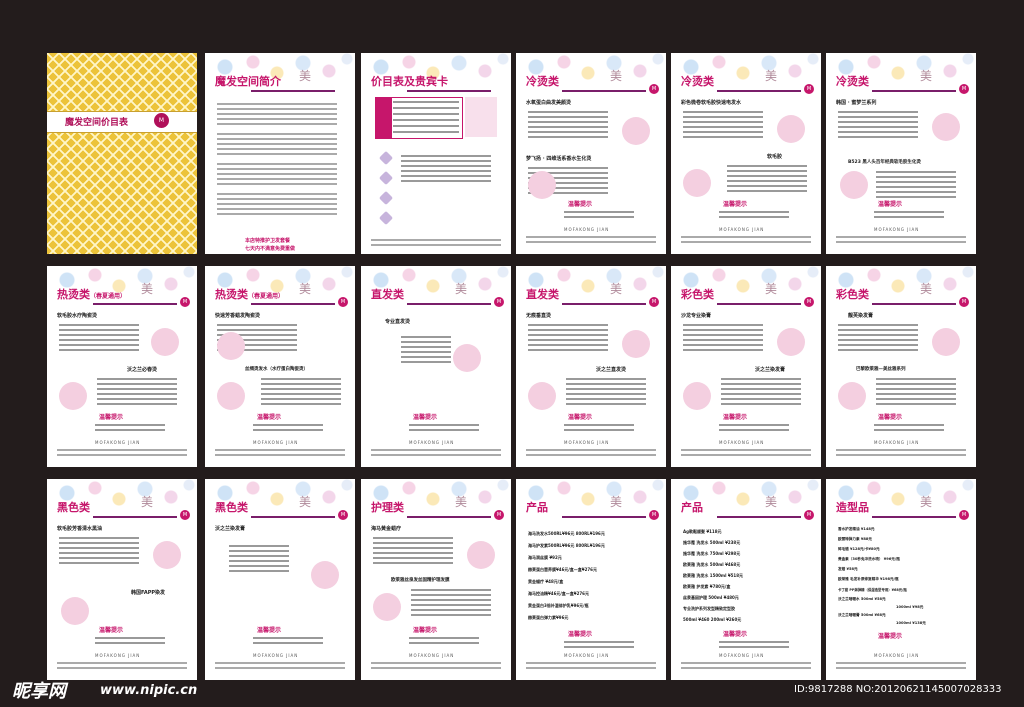 The width and height of the screenshot is (1024, 707). What do you see at coordinates (559, 159) in the screenshot?
I see `service-name: 梦飞扬 · 四维活系香水生化烫` at bounding box center [559, 159].